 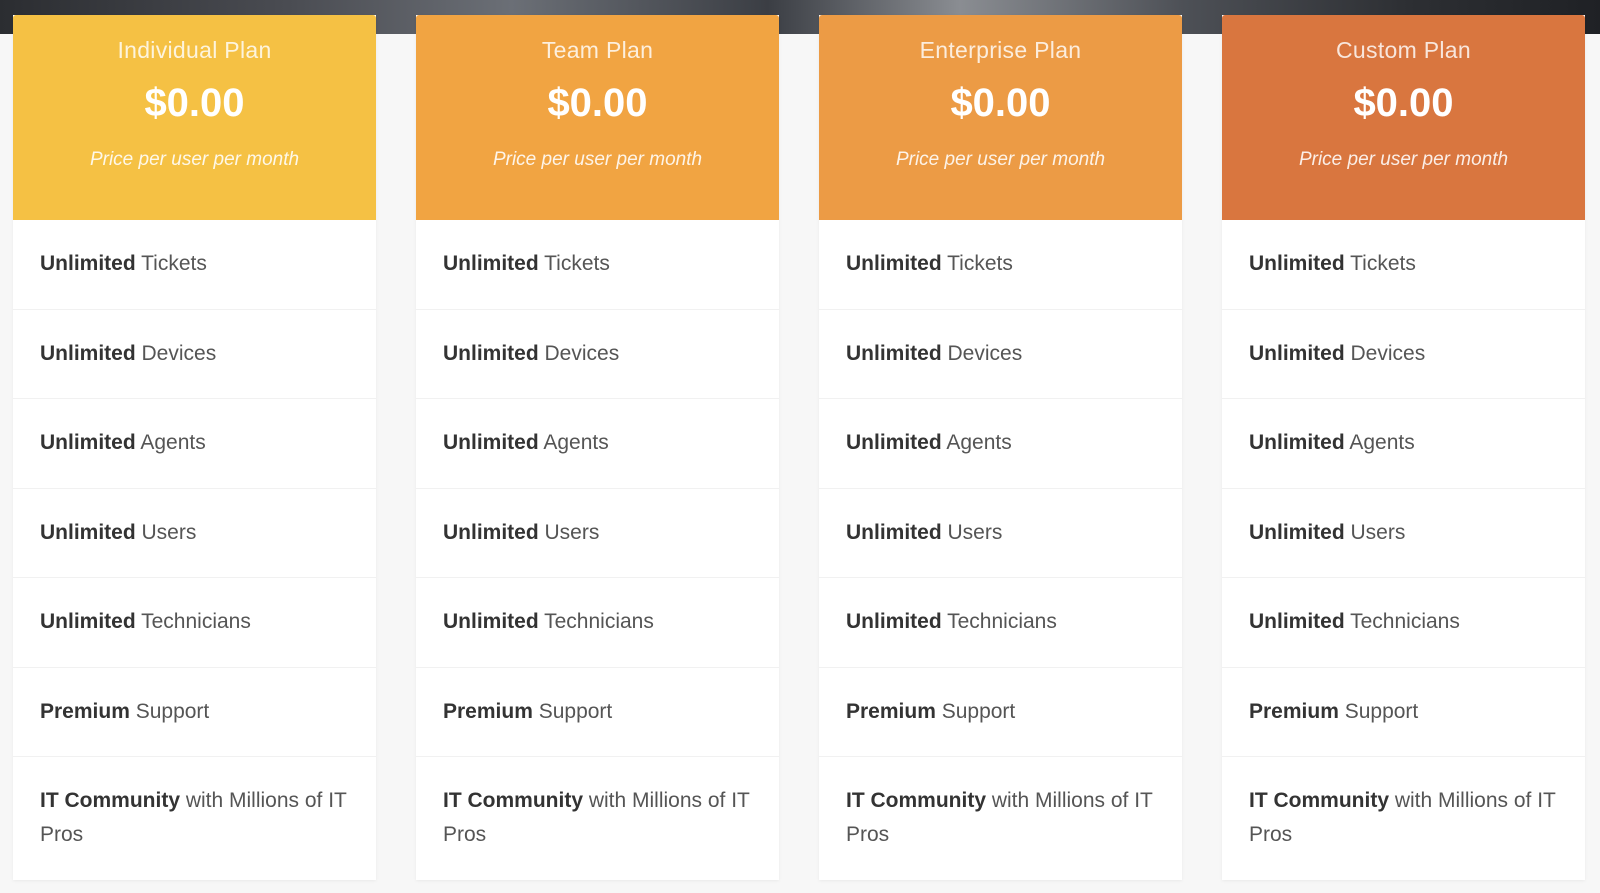 I want to click on plan-header: Team Plan $0.00 Price per user per month, so click(x=597, y=117).